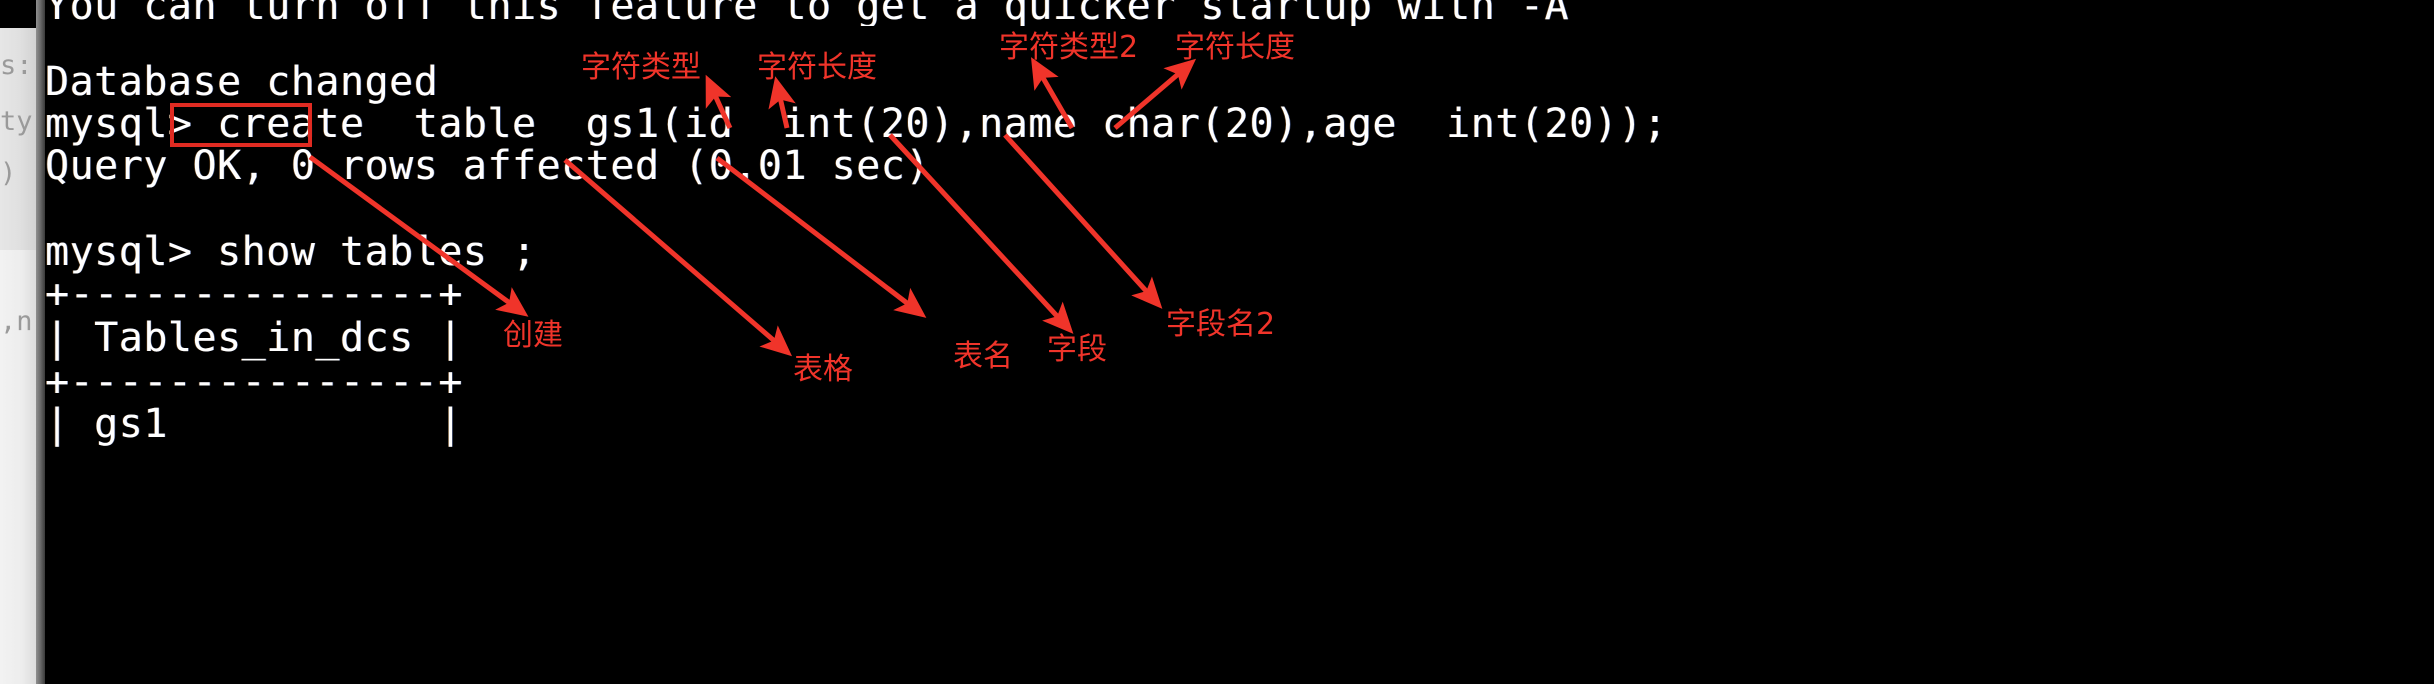 The height and width of the screenshot is (684, 2434). I want to click on terminal-line: | Tables_in_dcs |, so click(254, 338).